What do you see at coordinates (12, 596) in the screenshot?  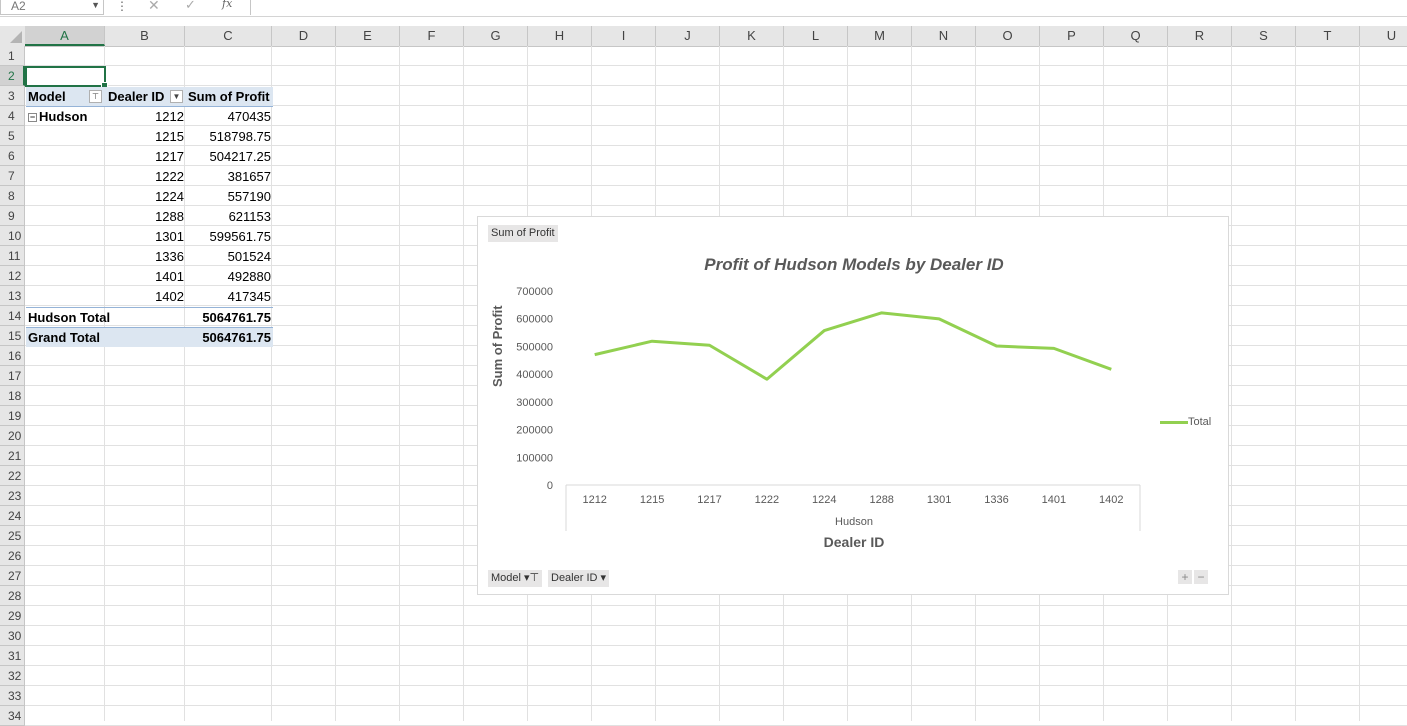 I see `row-header-28: 28` at bounding box center [12, 596].